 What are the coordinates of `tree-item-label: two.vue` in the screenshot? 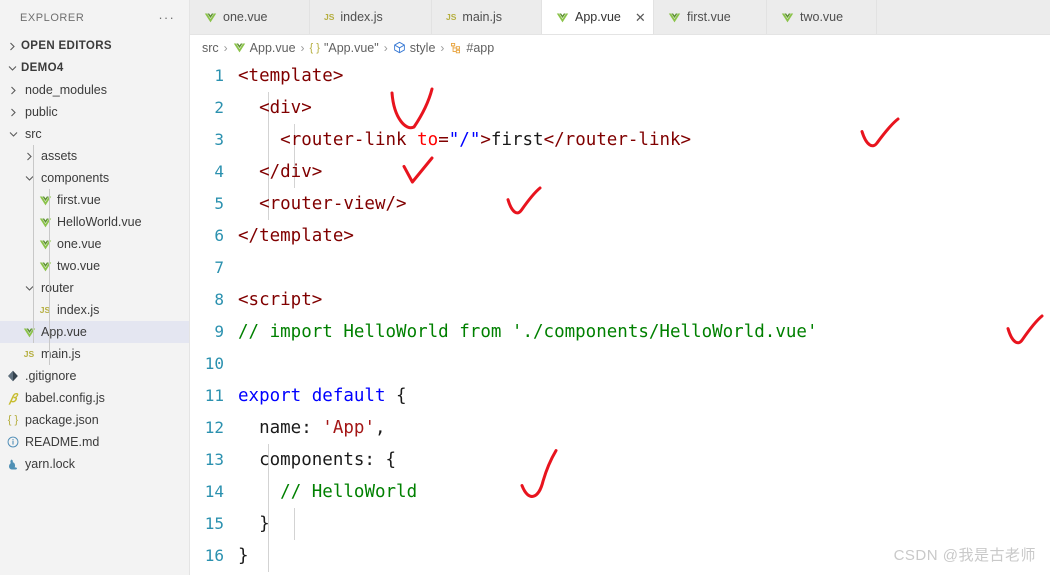 It's located at (79, 266).